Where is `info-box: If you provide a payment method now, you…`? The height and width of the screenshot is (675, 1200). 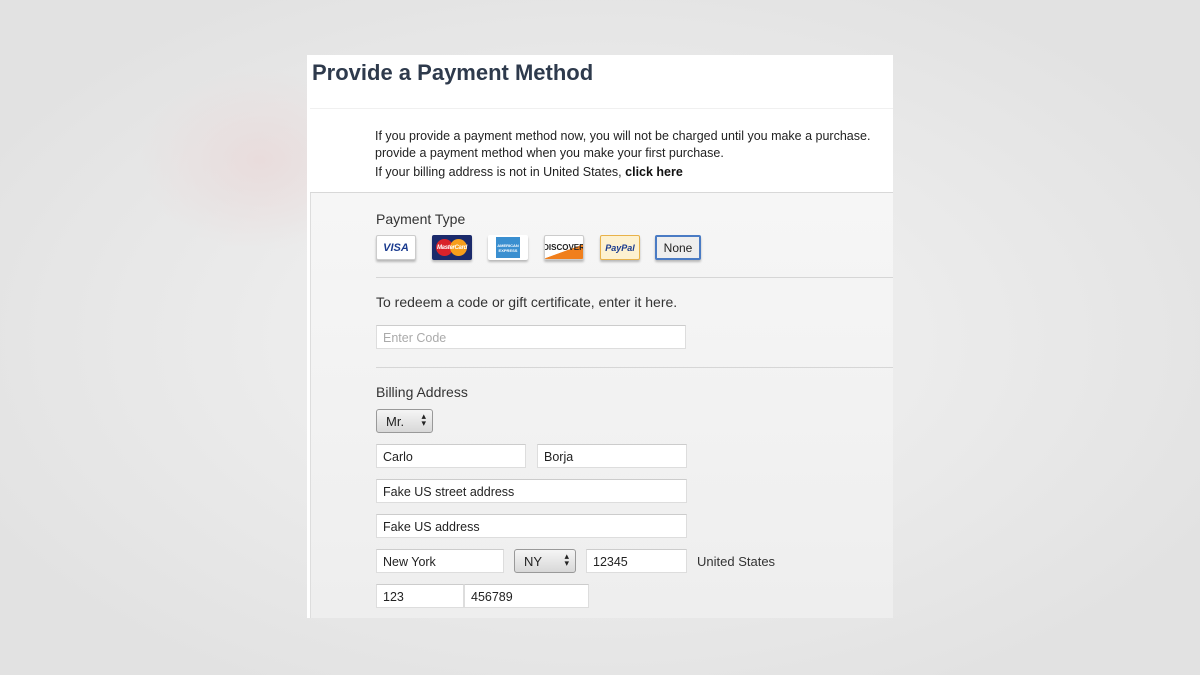 info-box: If you provide a payment method now, you… is located at coordinates (601, 150).